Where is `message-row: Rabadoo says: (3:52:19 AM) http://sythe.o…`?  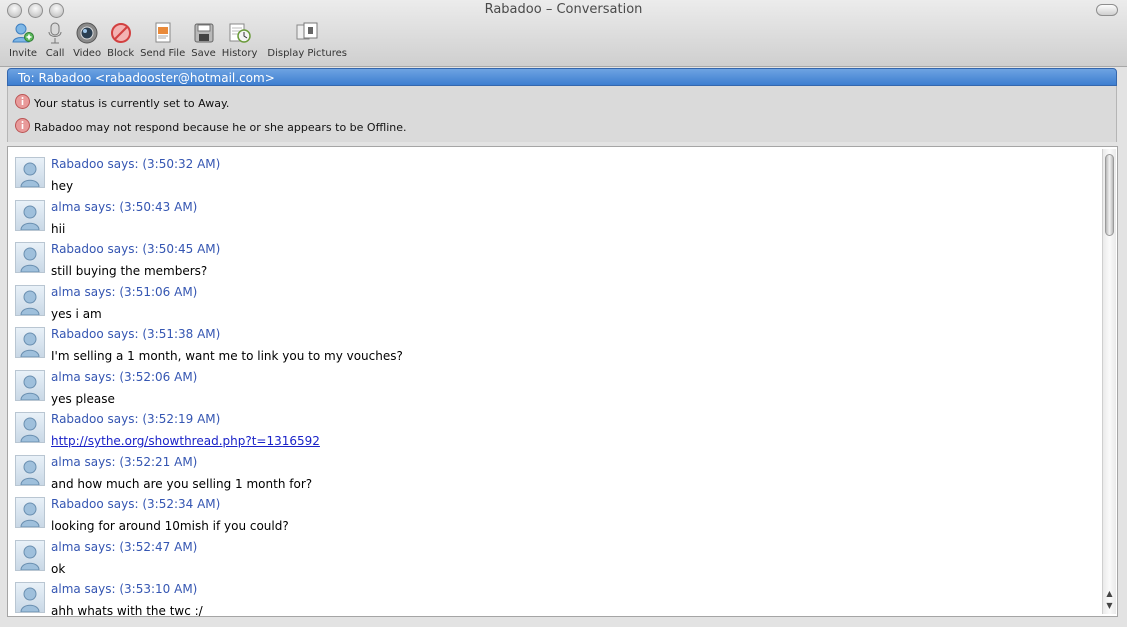
message-row: Rabadoo says: (3:52:19 AM) http://sythe.o… is located at coordinates (555, 427).